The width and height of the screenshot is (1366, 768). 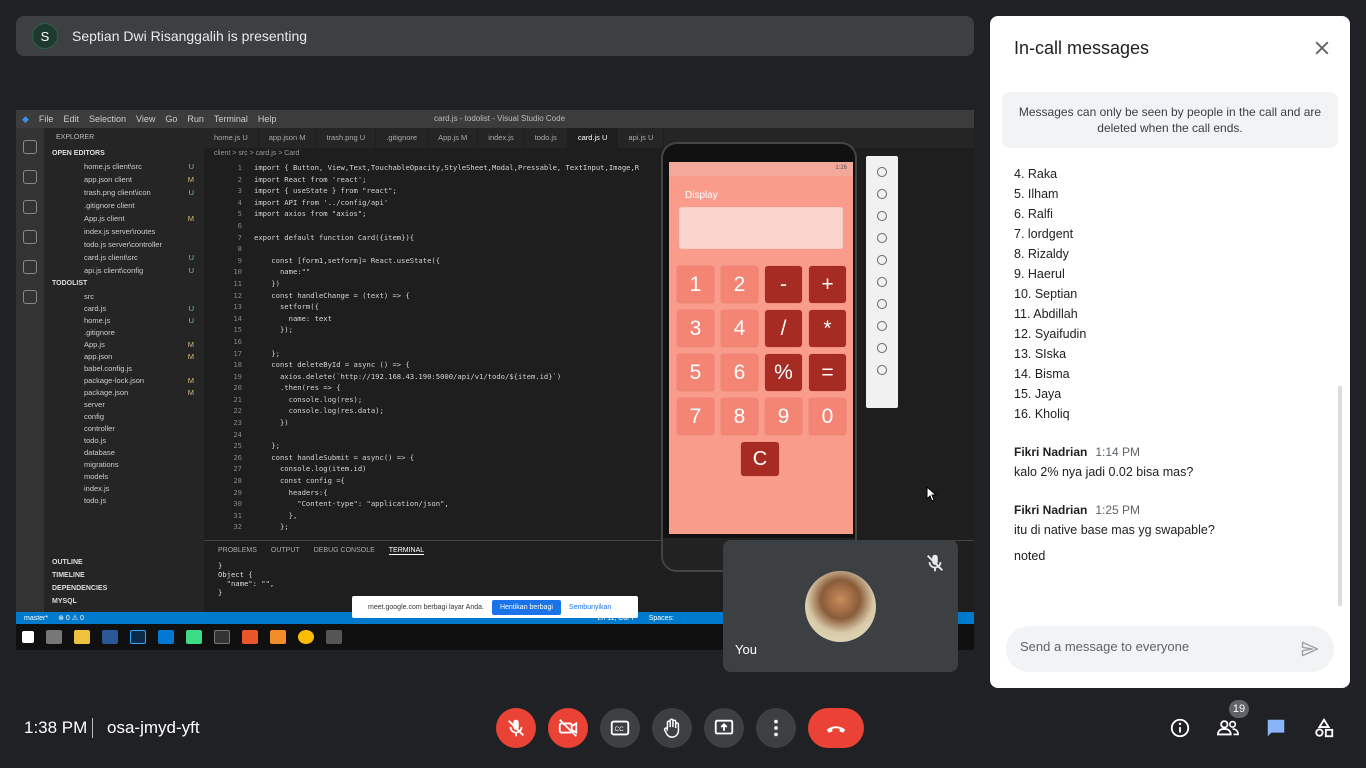 I want to click on line-number: 1, so click(x=239, y=167).